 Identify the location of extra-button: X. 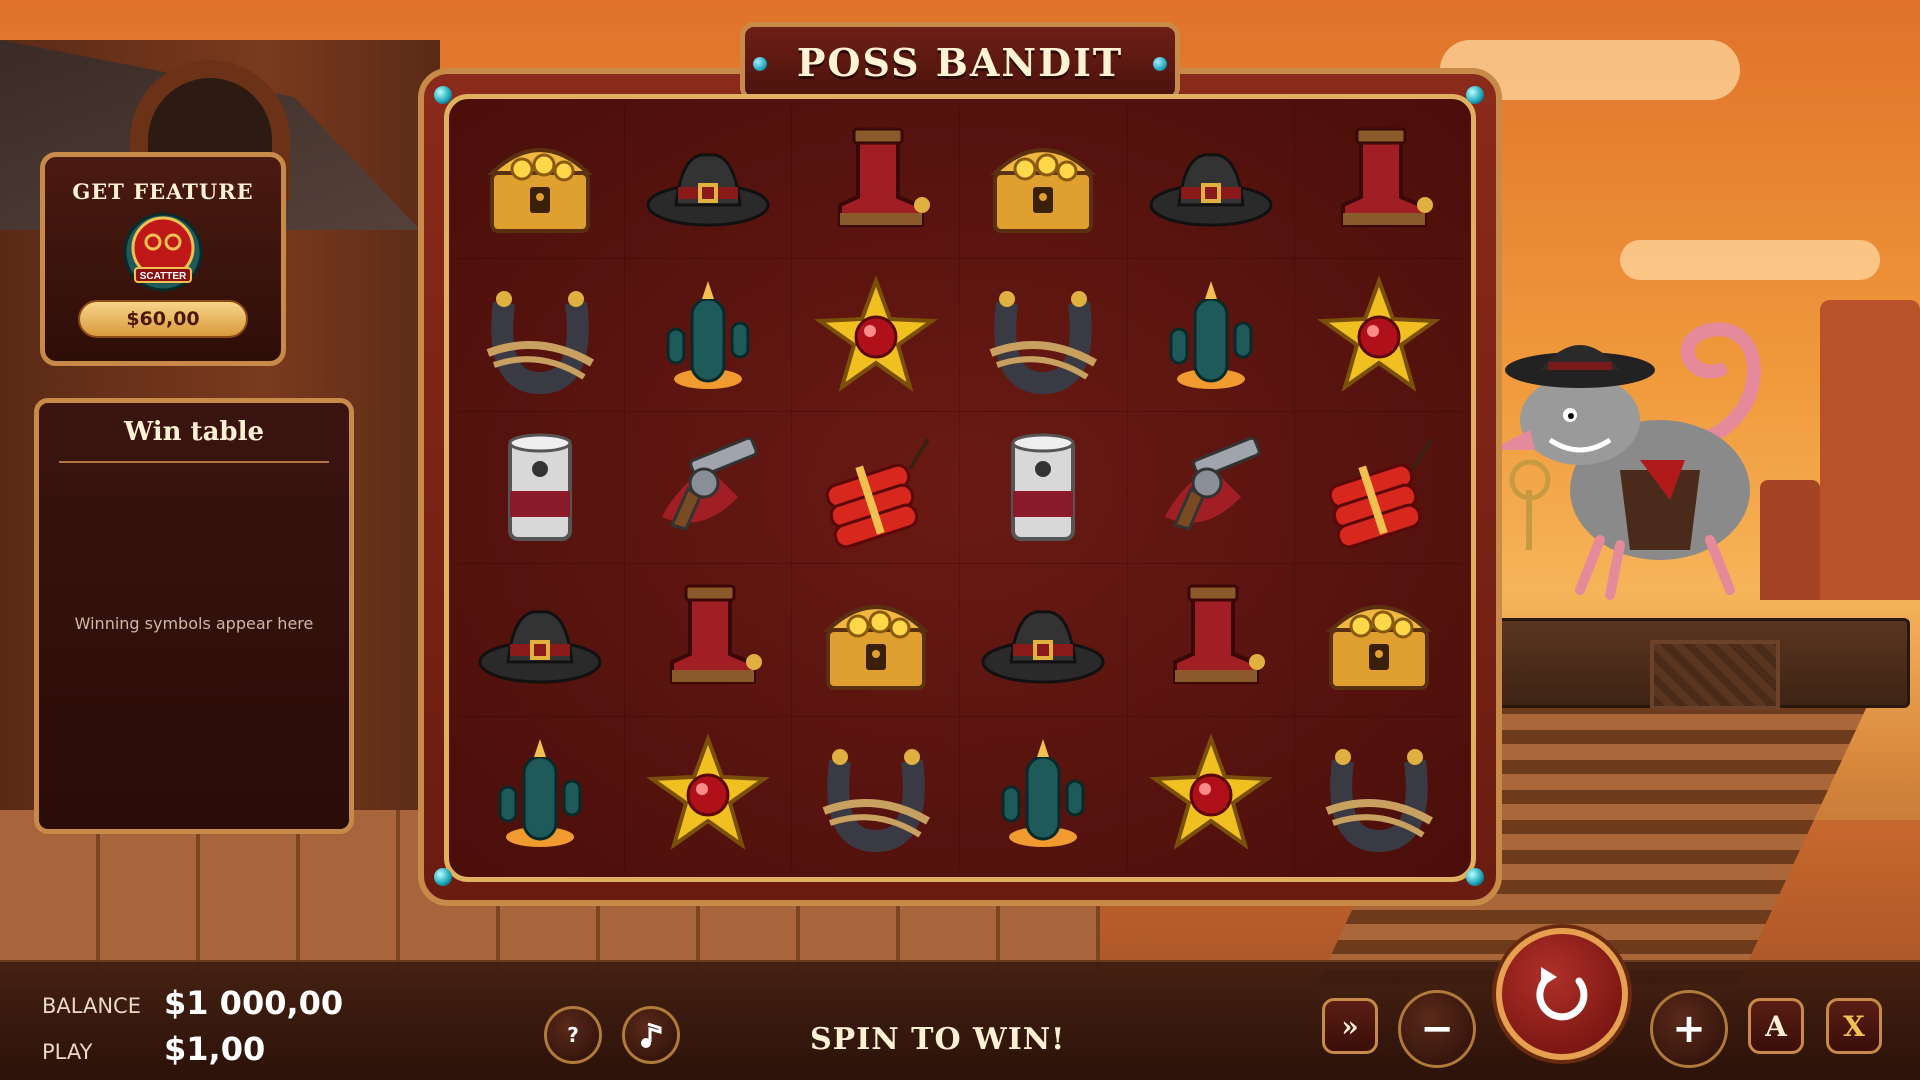
(1854, 1026).